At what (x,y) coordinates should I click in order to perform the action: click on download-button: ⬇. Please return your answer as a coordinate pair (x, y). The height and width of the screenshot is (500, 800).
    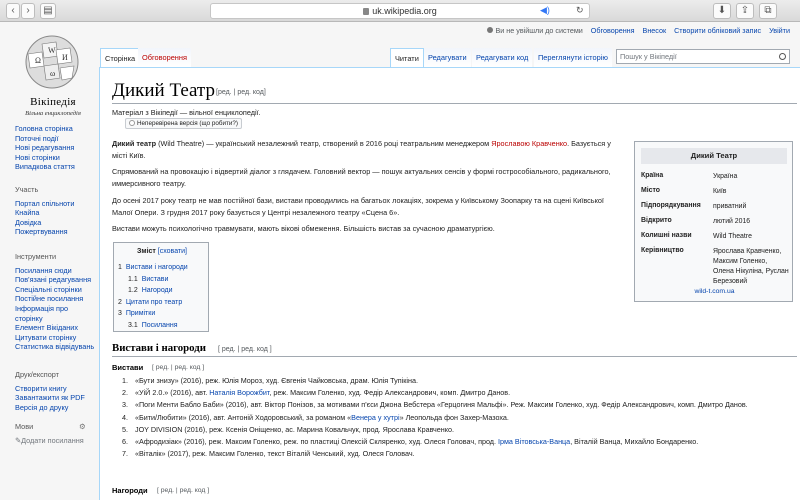
    Looking at the image, I should click on (722, 11).